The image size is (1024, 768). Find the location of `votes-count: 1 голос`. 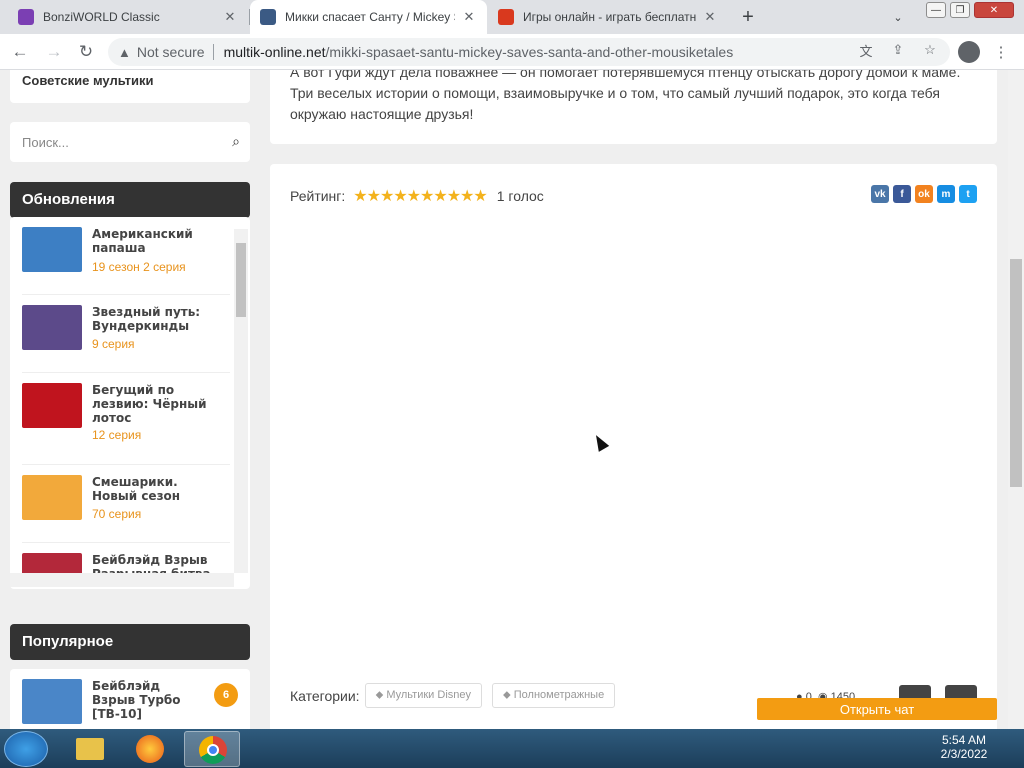

votes-count: 1 голос is located at coordinates (520, 196).